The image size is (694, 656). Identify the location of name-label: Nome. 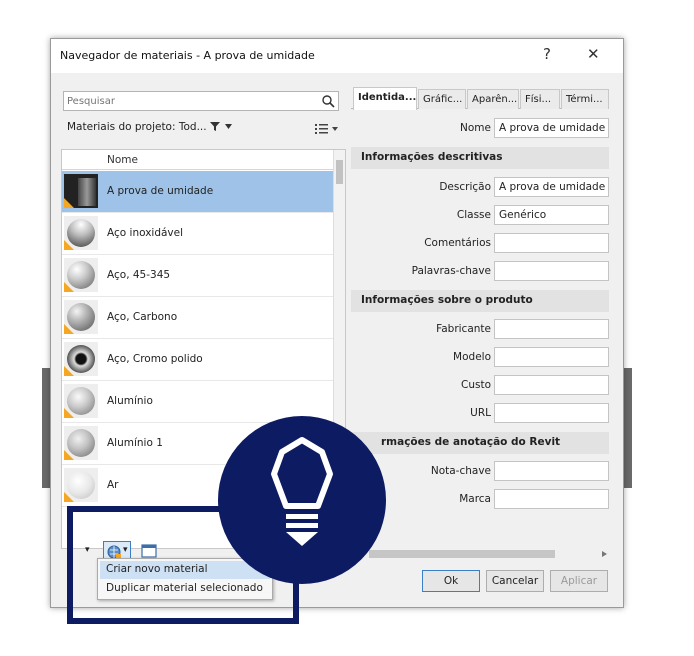
(475, 128).